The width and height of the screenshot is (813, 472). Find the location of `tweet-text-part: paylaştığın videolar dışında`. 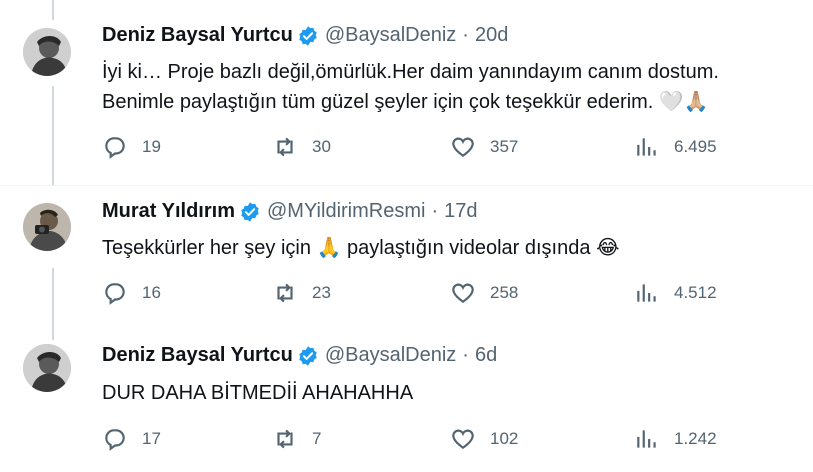

tweet-text-part: paylaştığın videolar dışında is located at coordinates (469, 248).